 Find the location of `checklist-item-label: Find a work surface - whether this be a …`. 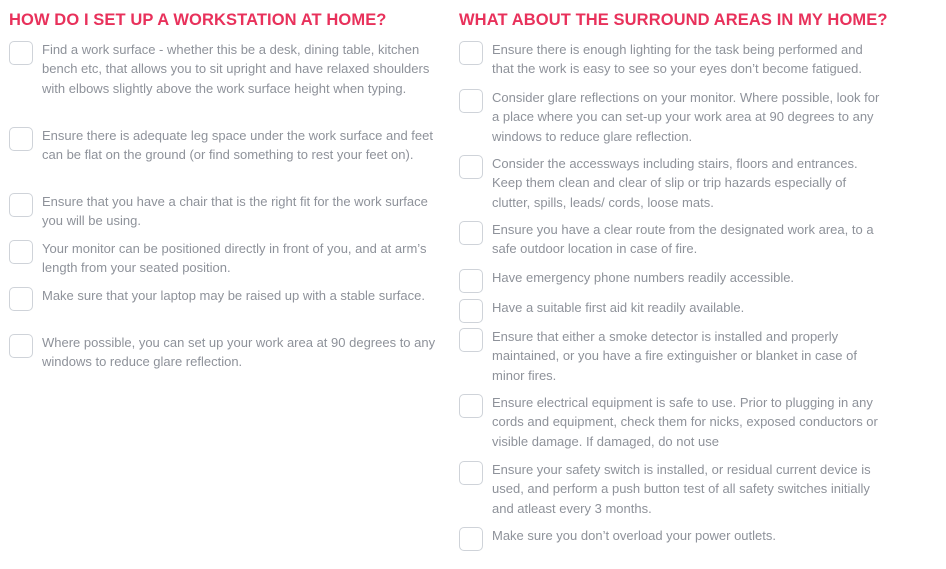

checklist-item-label: Find a work surface - whether this be a … is located at coordinates (236, 69).